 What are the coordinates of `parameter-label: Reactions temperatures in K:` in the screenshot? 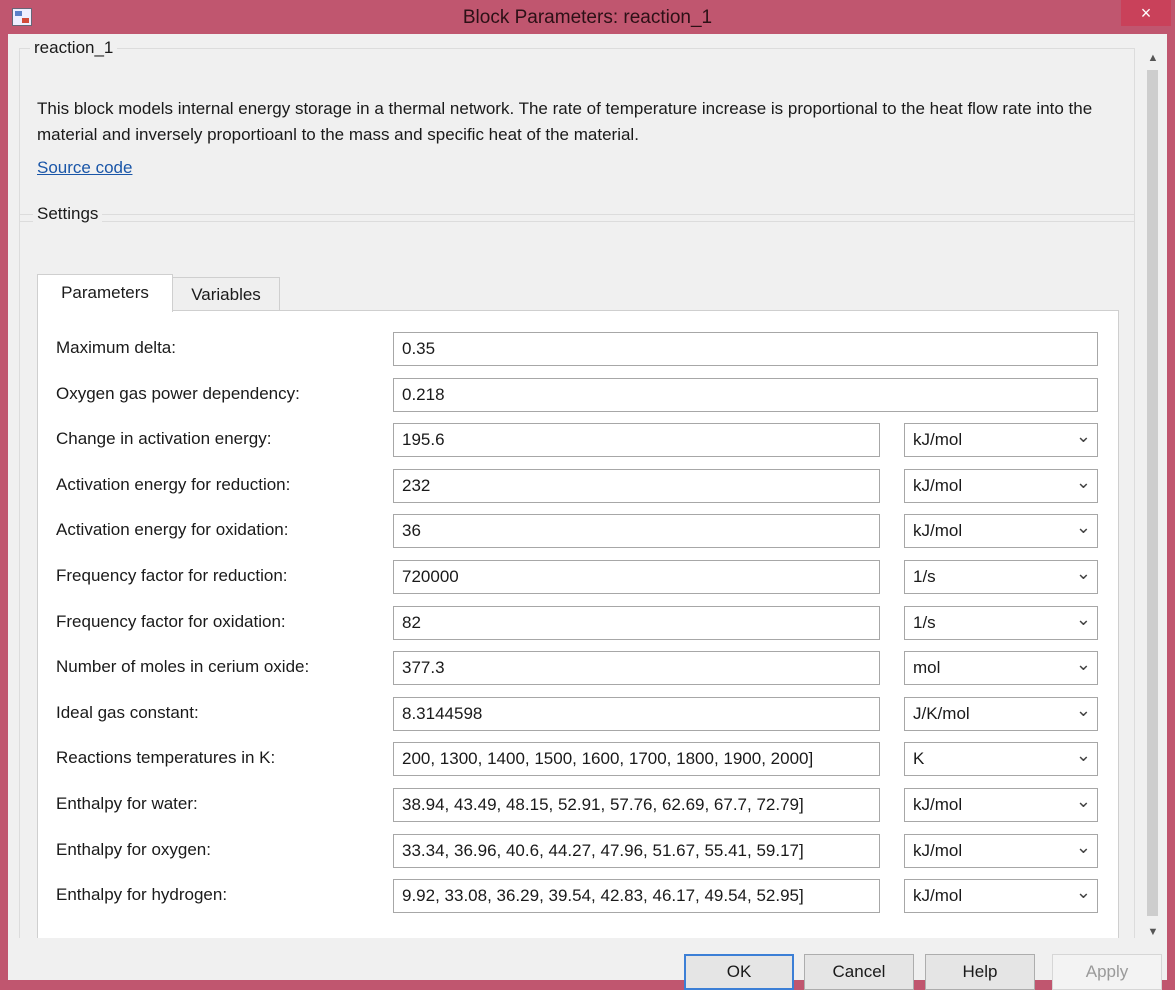 It's located at (166, 758).